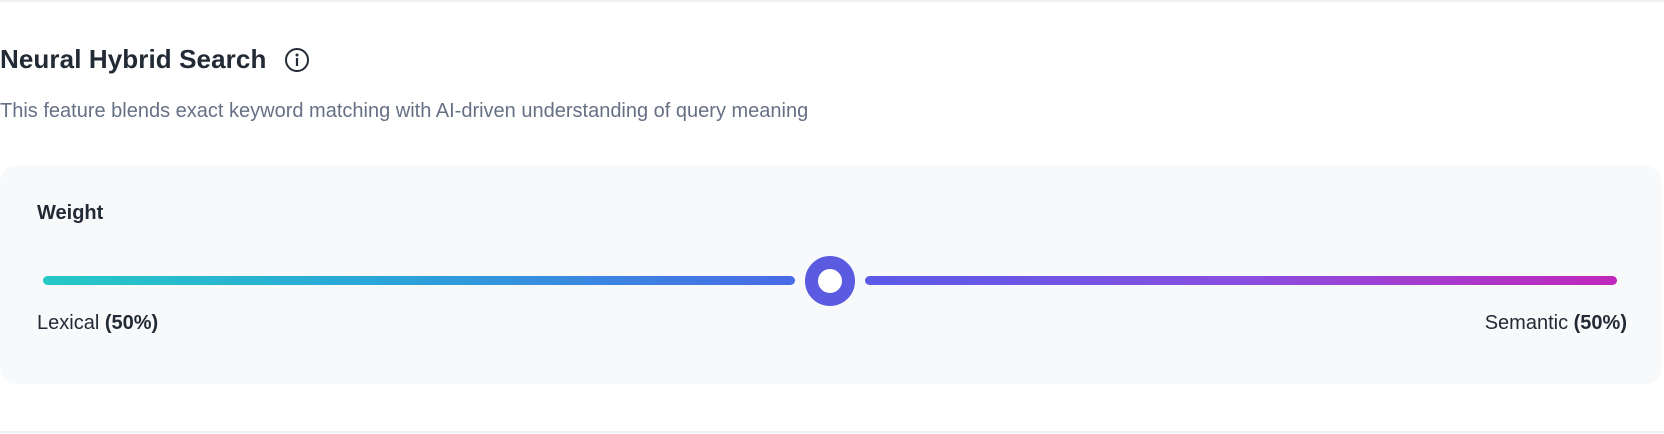 The height and width of the screenshot is (434, 1664). Describe the element at coordinates (68, 323) in the screenshot. I see `lexical-label-text: Lexical` at that location.